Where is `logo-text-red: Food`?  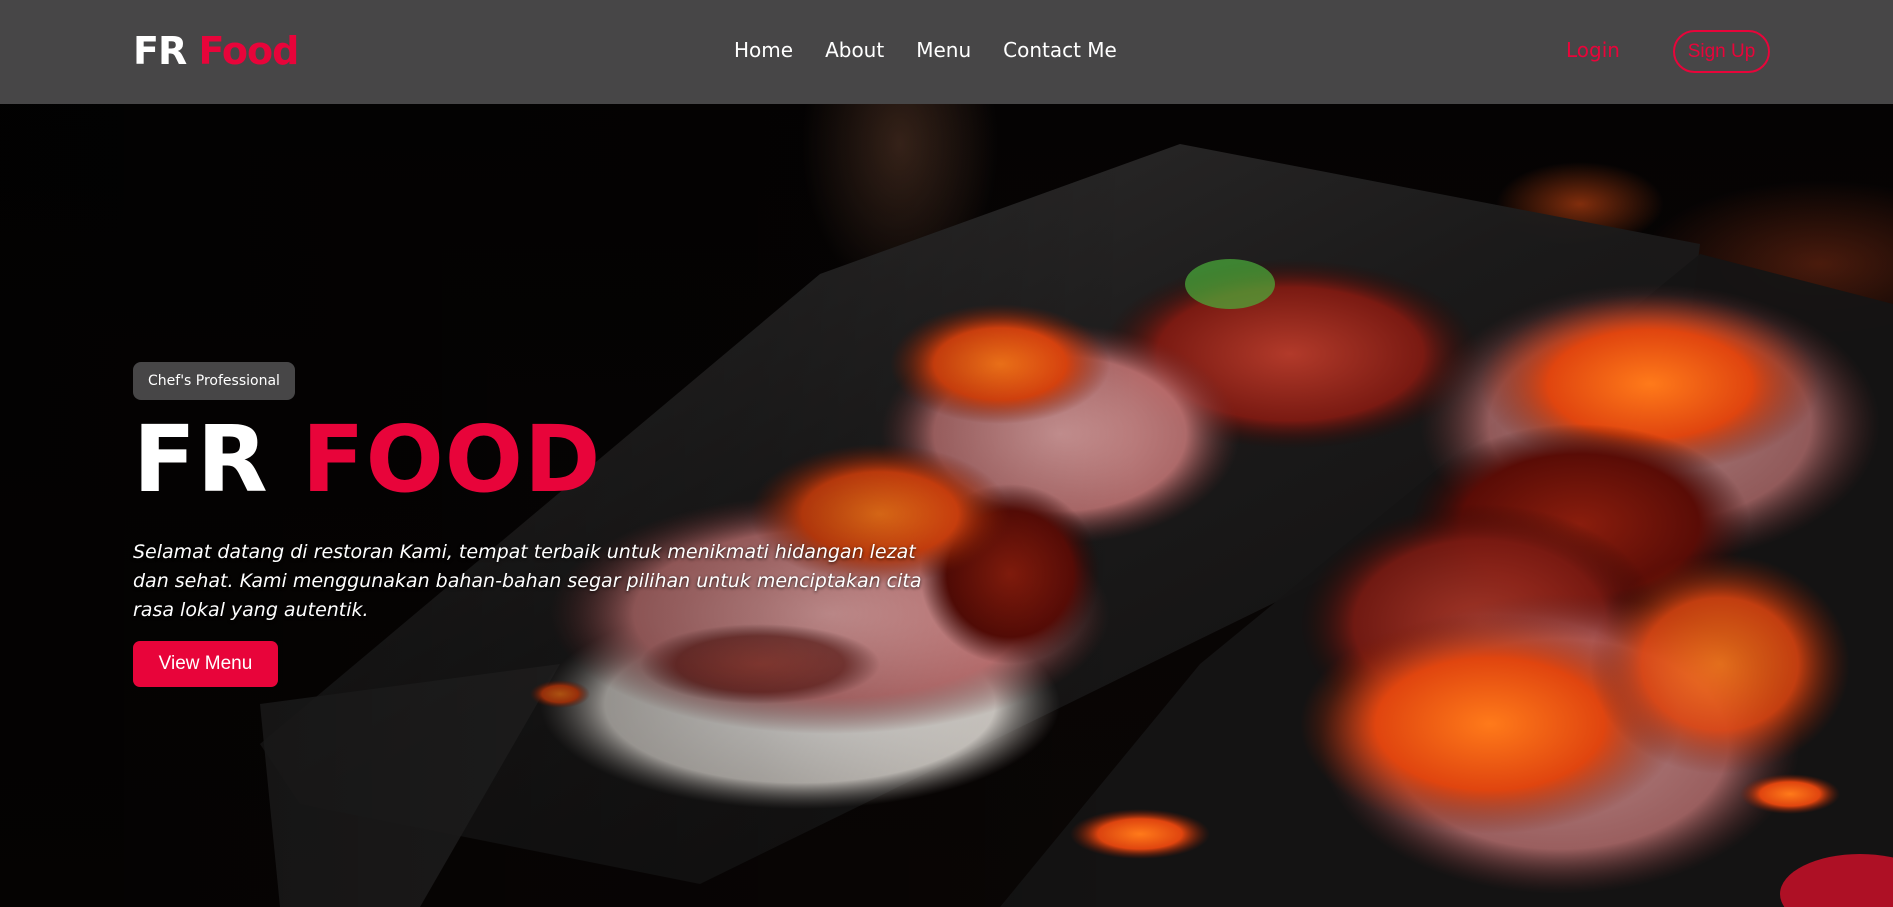
logo-text-red: Food is located at coordinates (248, 51).